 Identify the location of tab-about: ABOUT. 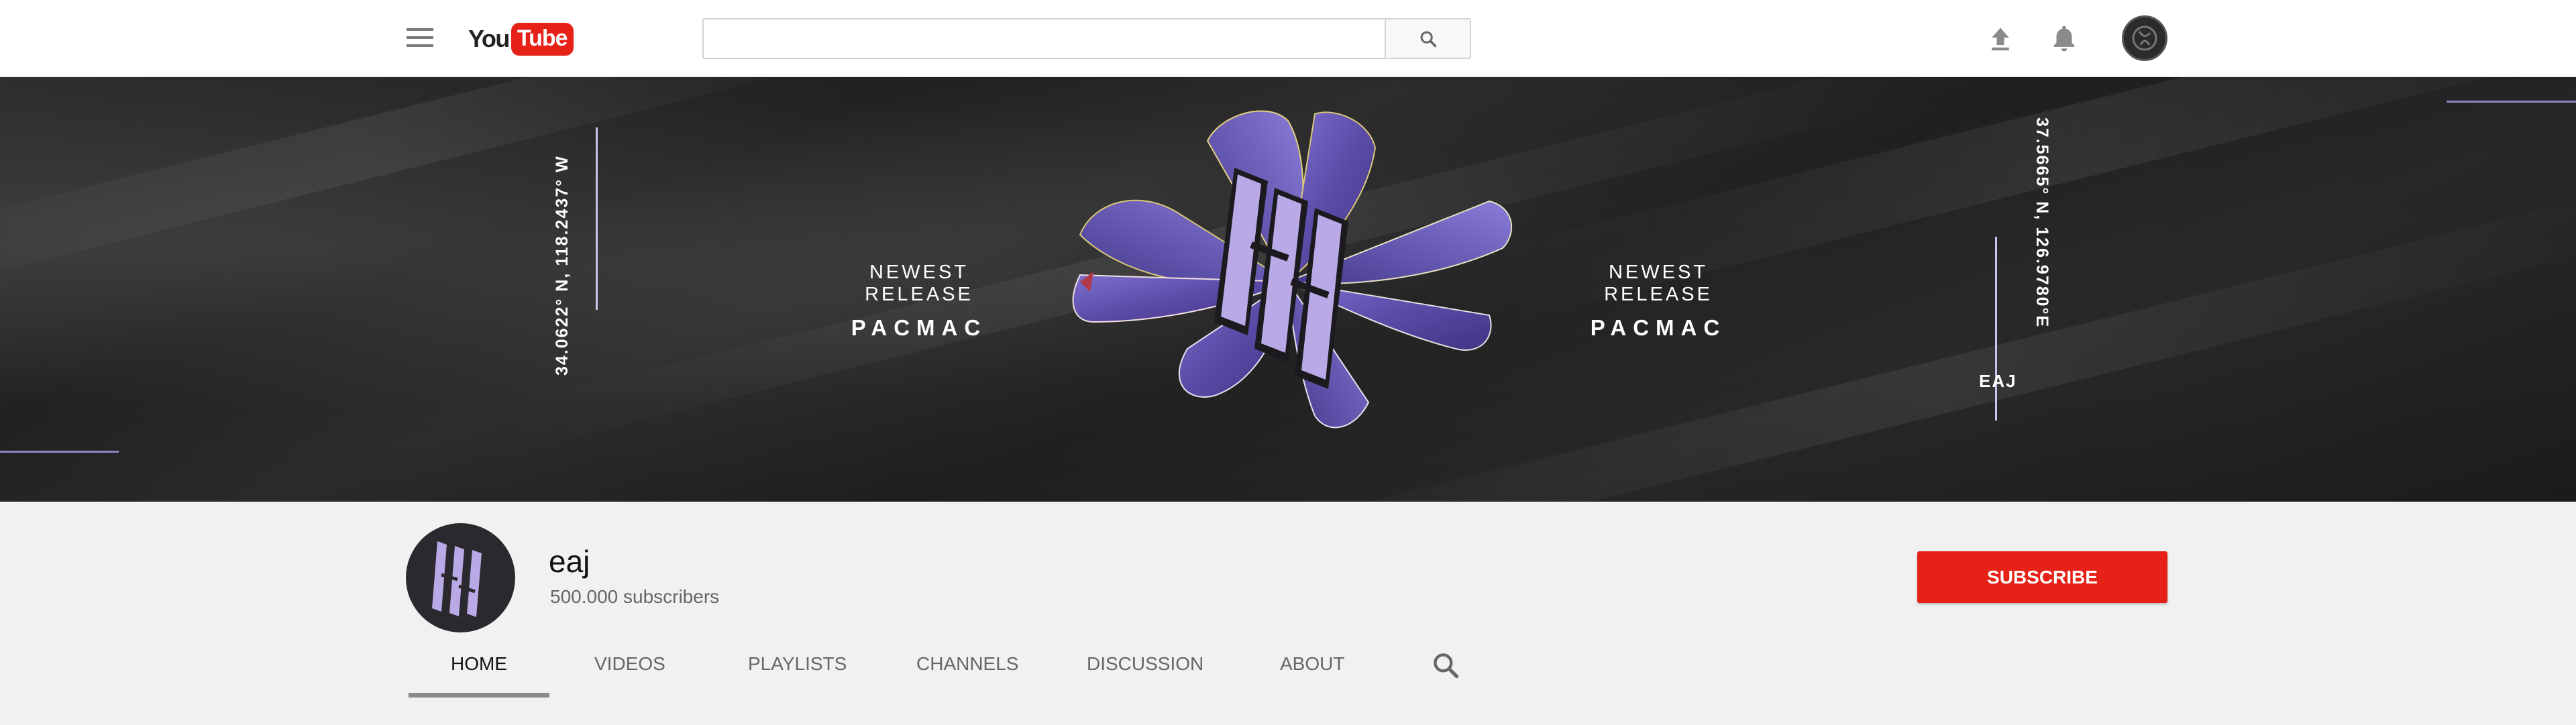
(1312, 664).